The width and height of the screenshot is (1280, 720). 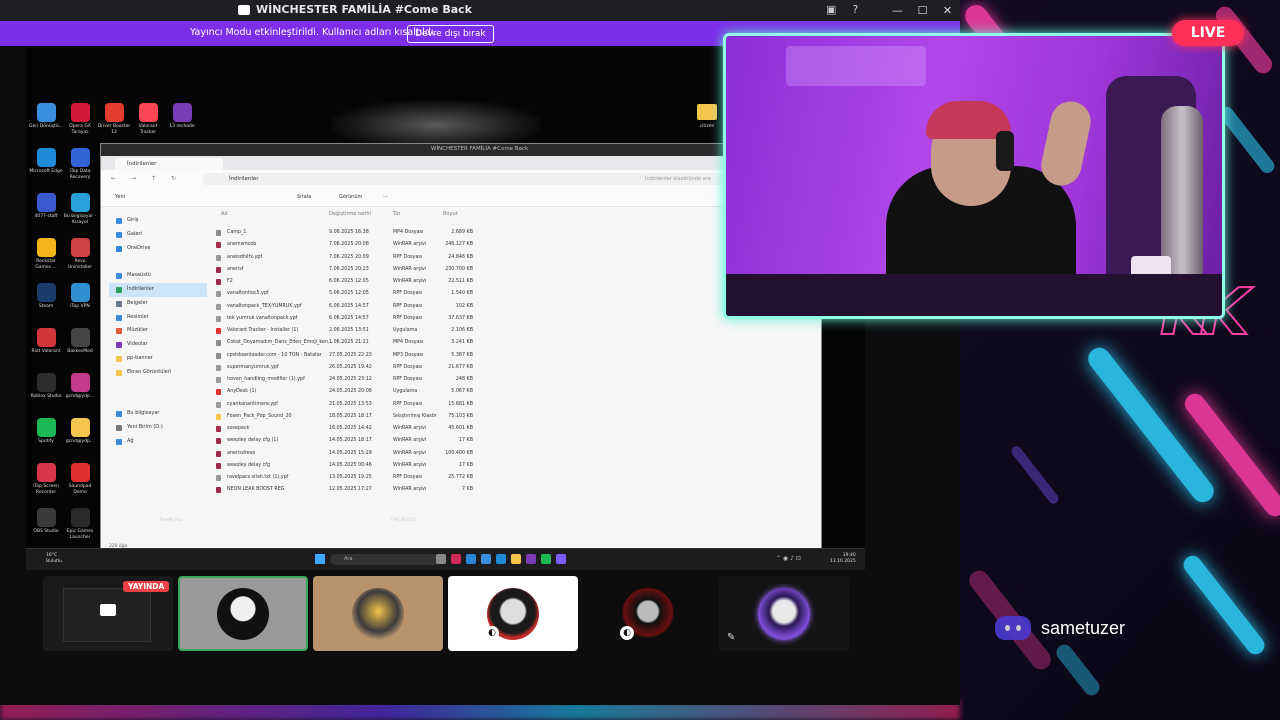 I want to click on desktop-icon: iTop VPN, so click(x=80, y=302).